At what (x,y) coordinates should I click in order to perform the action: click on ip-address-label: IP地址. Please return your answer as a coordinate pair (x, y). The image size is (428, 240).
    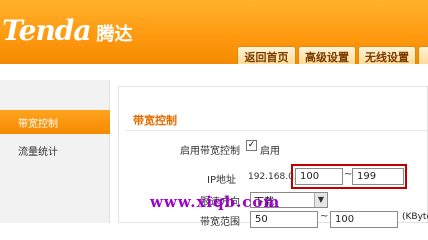
    Looking at the image, I should click on (221, 180).